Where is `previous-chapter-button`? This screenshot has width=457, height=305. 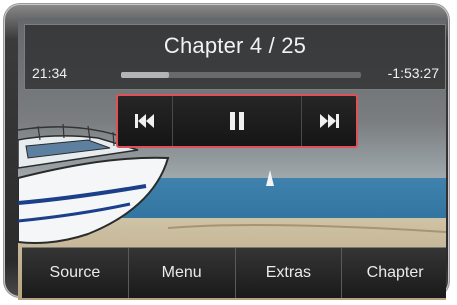 previous-chapter-button is located at coordinates (145, 121).